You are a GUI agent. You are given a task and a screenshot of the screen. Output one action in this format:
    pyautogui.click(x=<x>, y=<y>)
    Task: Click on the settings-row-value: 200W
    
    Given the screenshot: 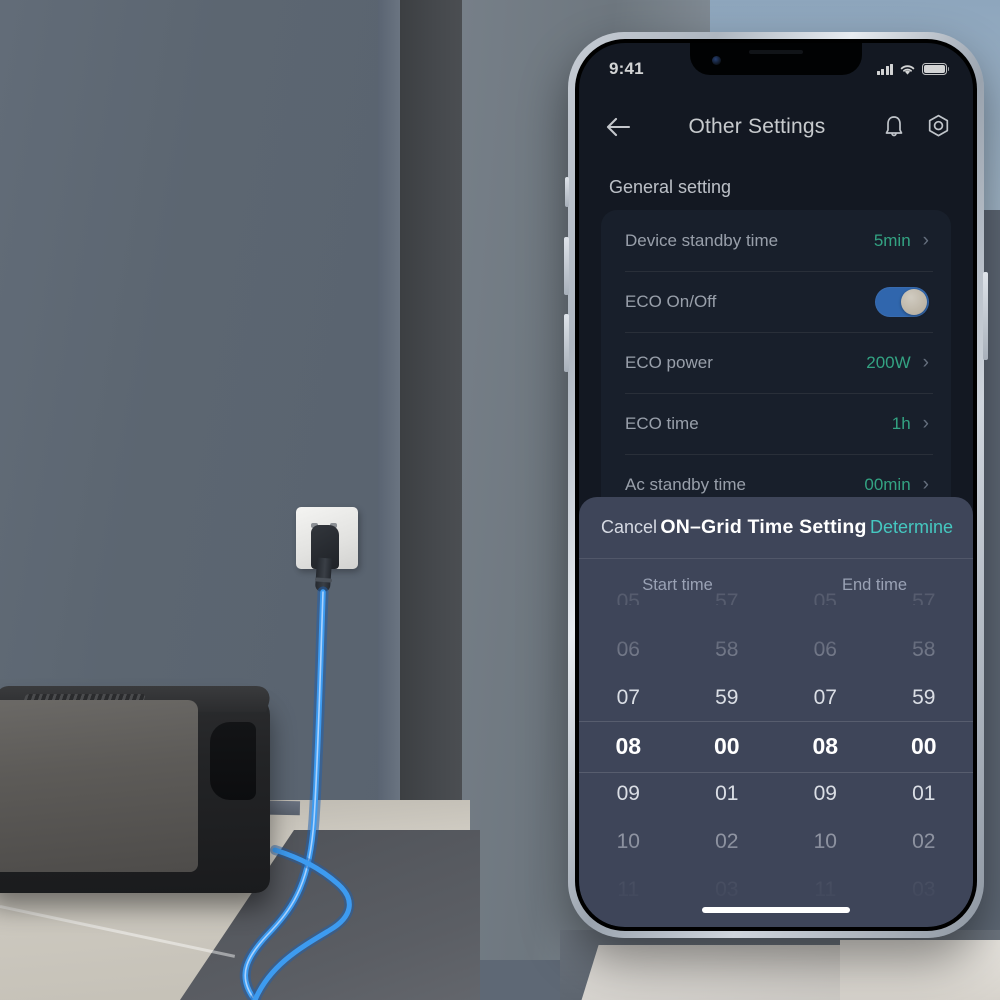 What is the action you would take?
    pyautogui.click(x=888, y=362)
    